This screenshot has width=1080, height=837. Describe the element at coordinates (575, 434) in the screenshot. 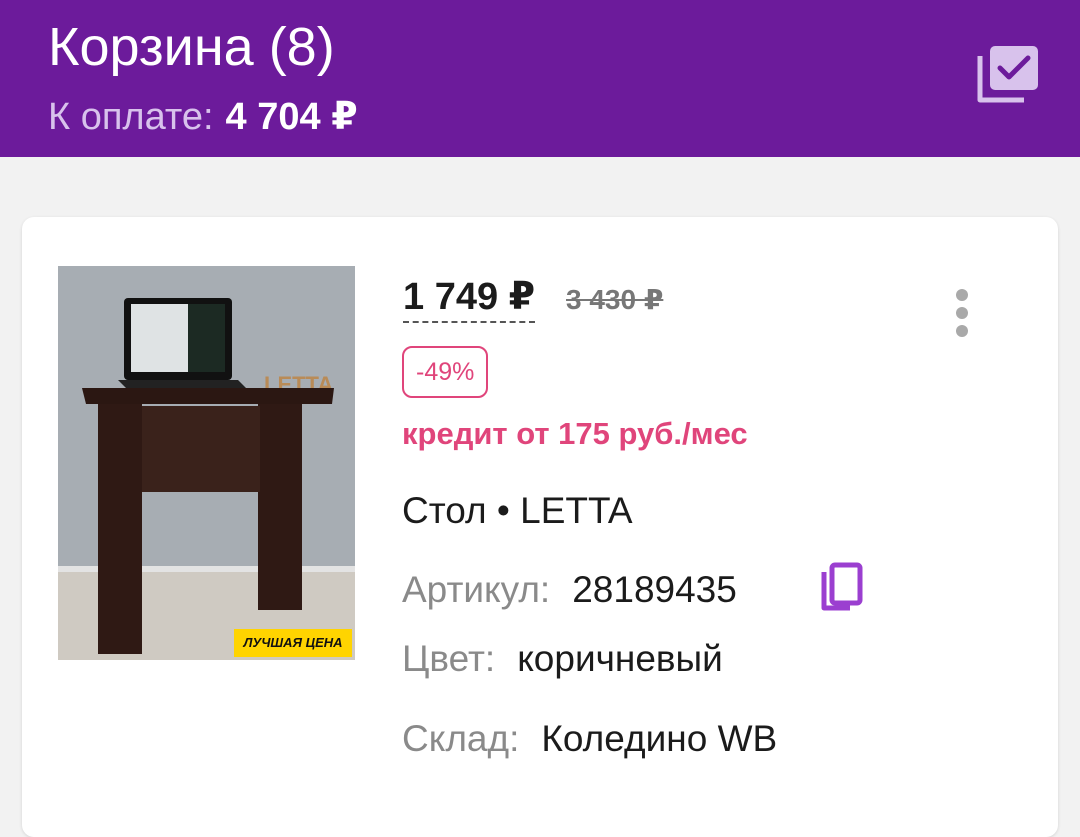

I see `credit-offer: кредит от 175 руб./мес` at that location.